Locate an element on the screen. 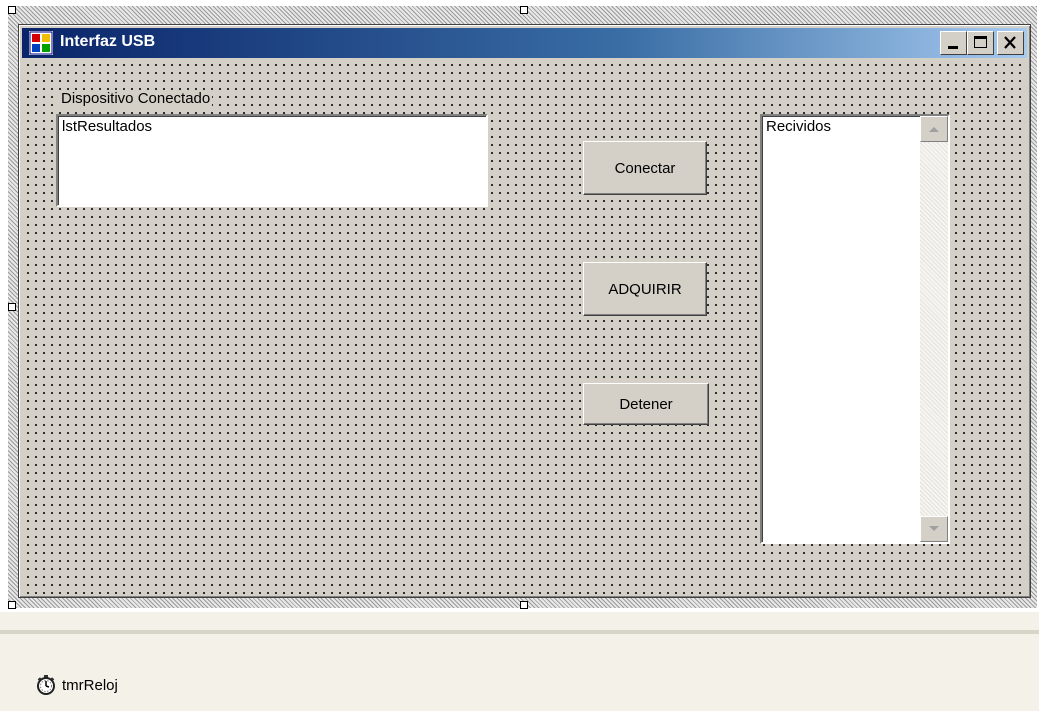  scroll-down-arrow-icon is located at coordinates (934, 528).